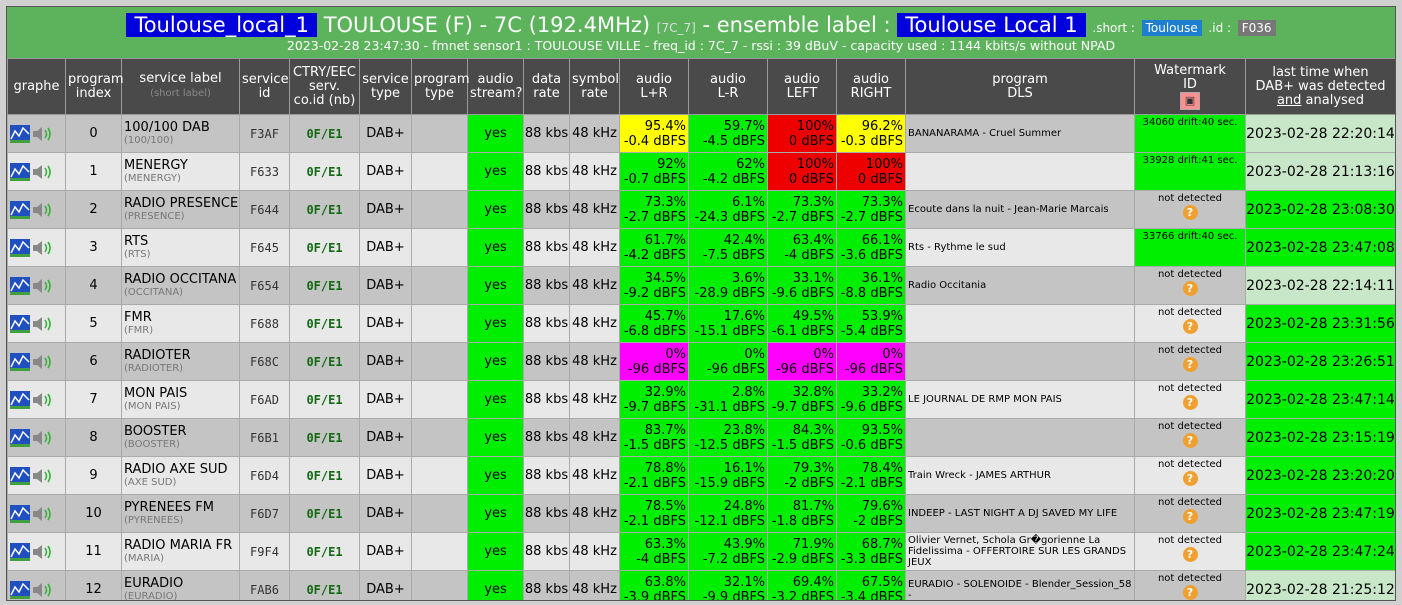 Image resolution: width=1402 pixels, height=605 pixels. Describe the element at coordinates (878, 521) in the screenshot. I see `audio-right-dbfs: -2 dBFS` at that location.